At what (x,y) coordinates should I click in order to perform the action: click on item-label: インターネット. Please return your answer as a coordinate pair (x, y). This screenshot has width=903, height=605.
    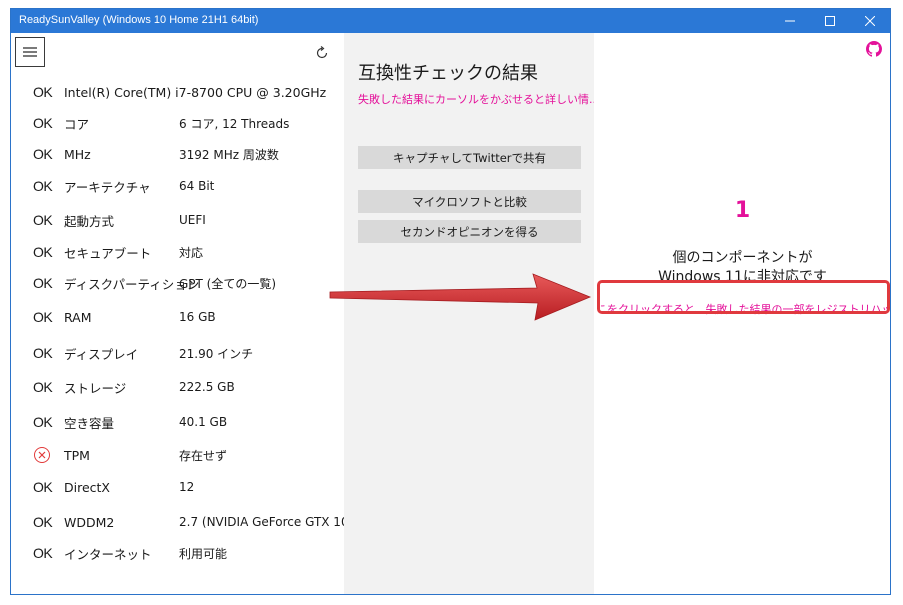
    Looking at the image, I should click on (108, 554).